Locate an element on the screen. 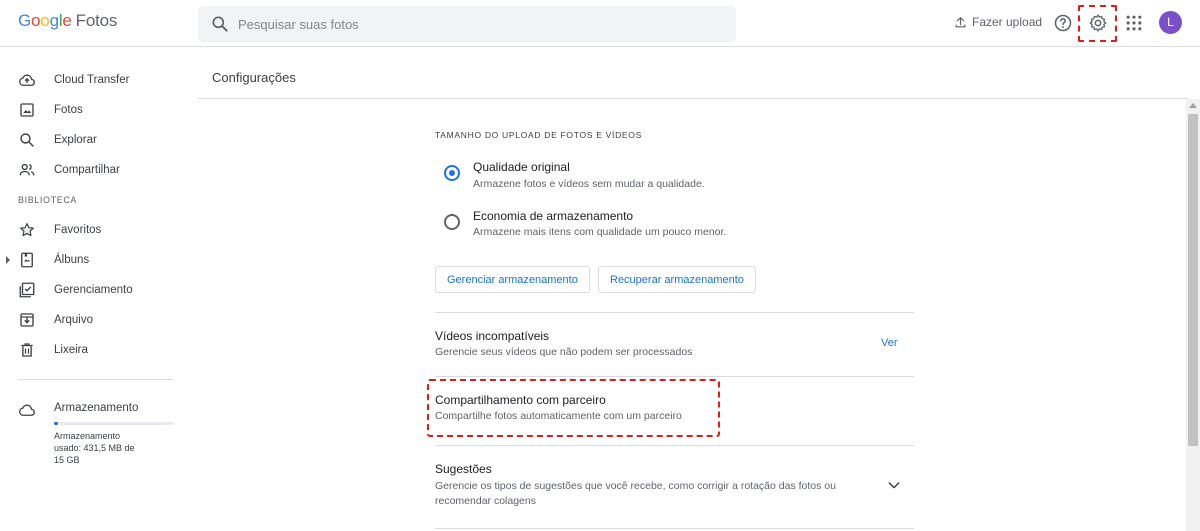 The image size is (1200, 531). row-title: Vídeos incompatíveis is located at coordinates (492, 336).